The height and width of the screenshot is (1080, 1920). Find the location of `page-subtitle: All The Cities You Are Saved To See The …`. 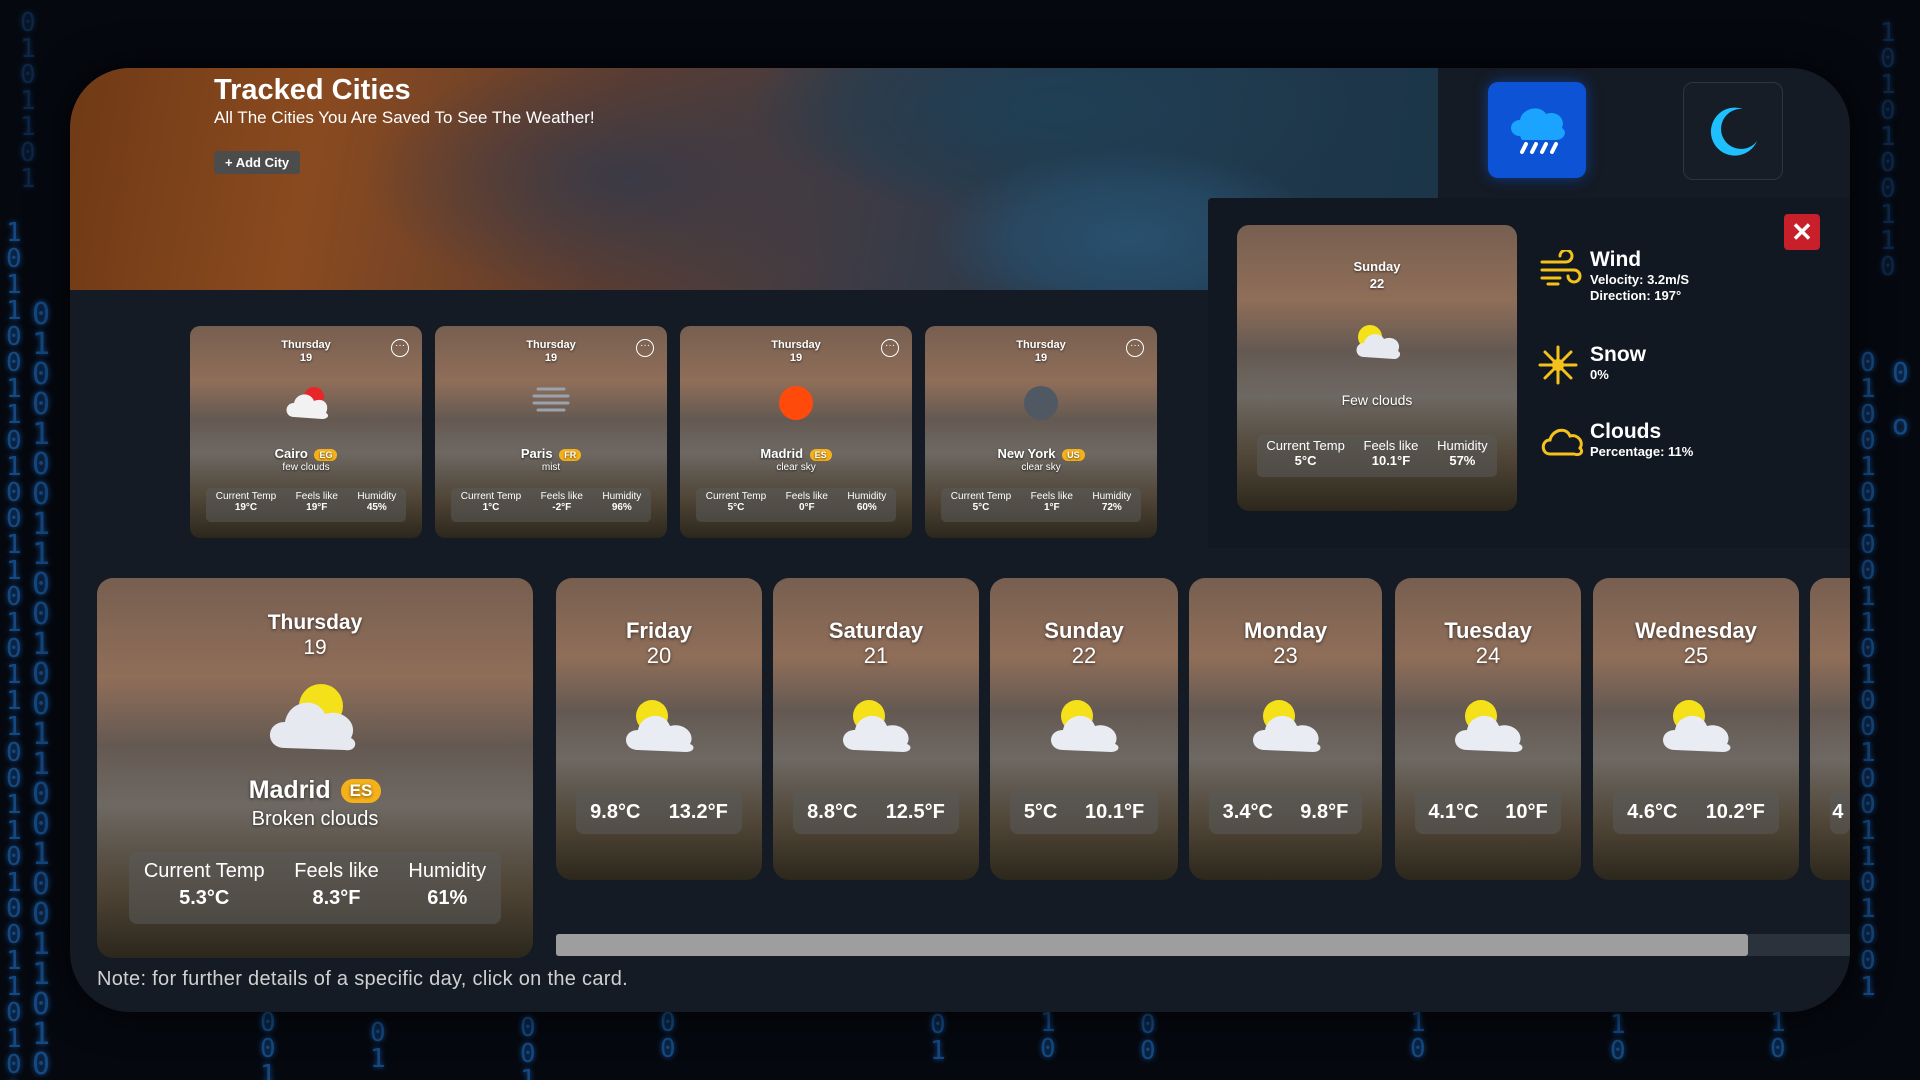

page-subtitle: All The Cities You Are Saved To See The … is located at coordinates (404, 117).